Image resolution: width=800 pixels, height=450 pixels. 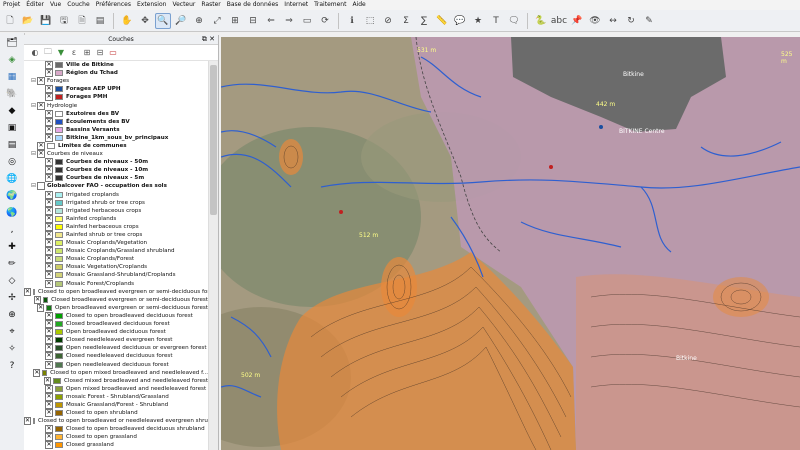 I want to click on layer-row: ✕ Mosaic Grassland/Forest - Shrubland, so click(x=116, y=404).